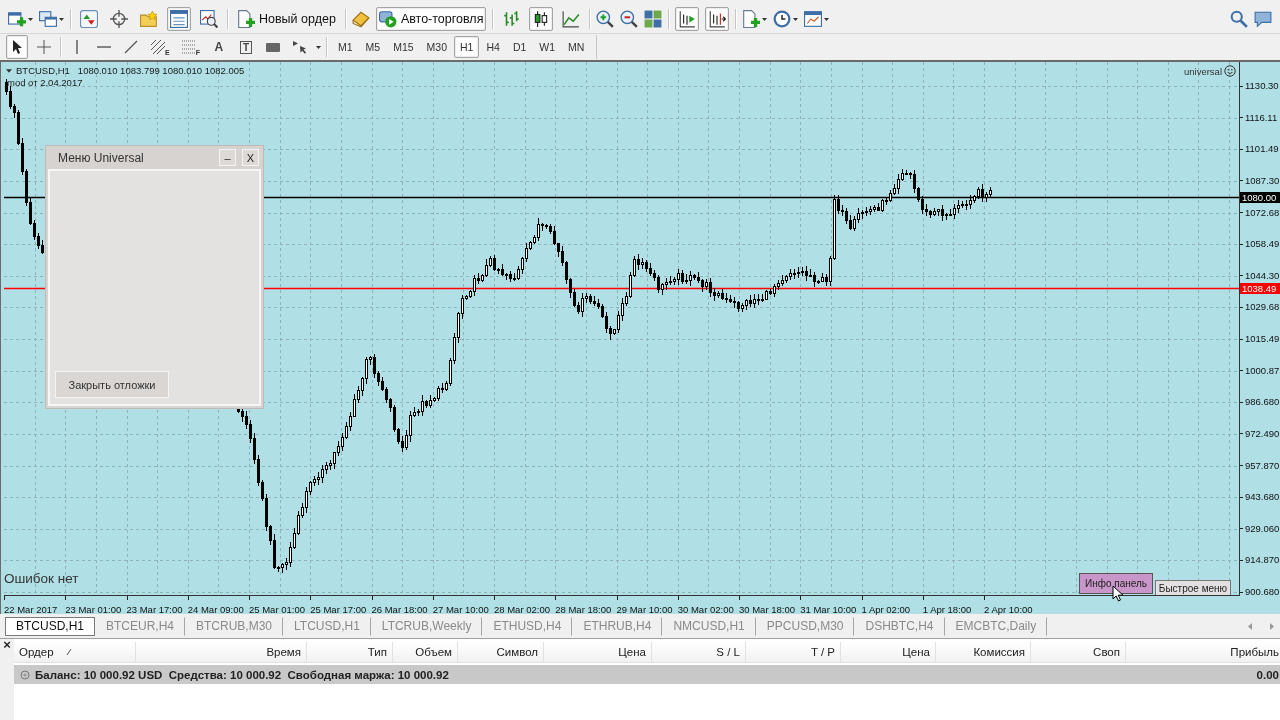 The width and height of the screenshot is (1280, 720). What do you see at coordinates (431, 19) in the screenshot?
I see `auto-trading-button: Авто-торговля` at bounding box center [431, 19].